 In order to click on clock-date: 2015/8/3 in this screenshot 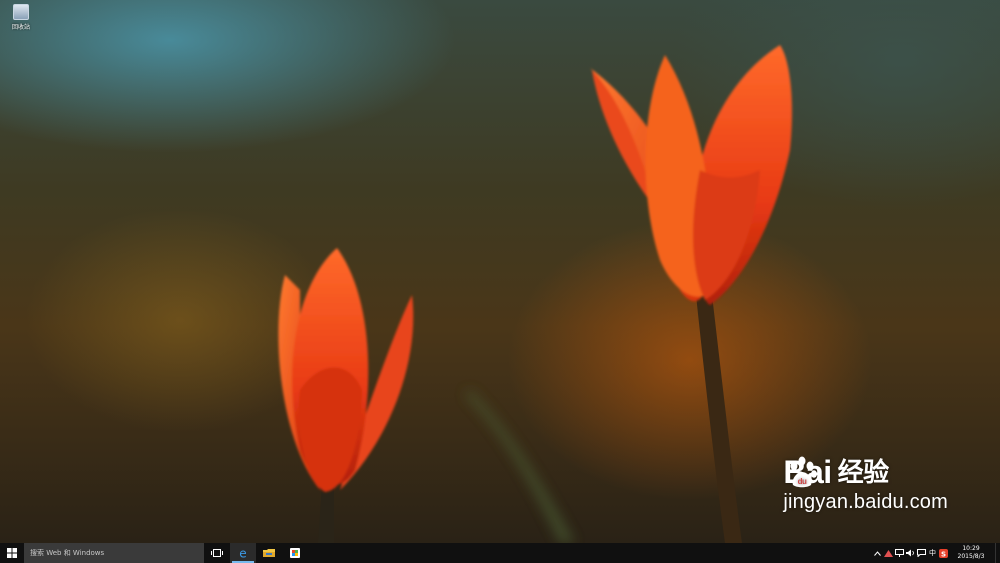, I will do `click(971, 556)`.